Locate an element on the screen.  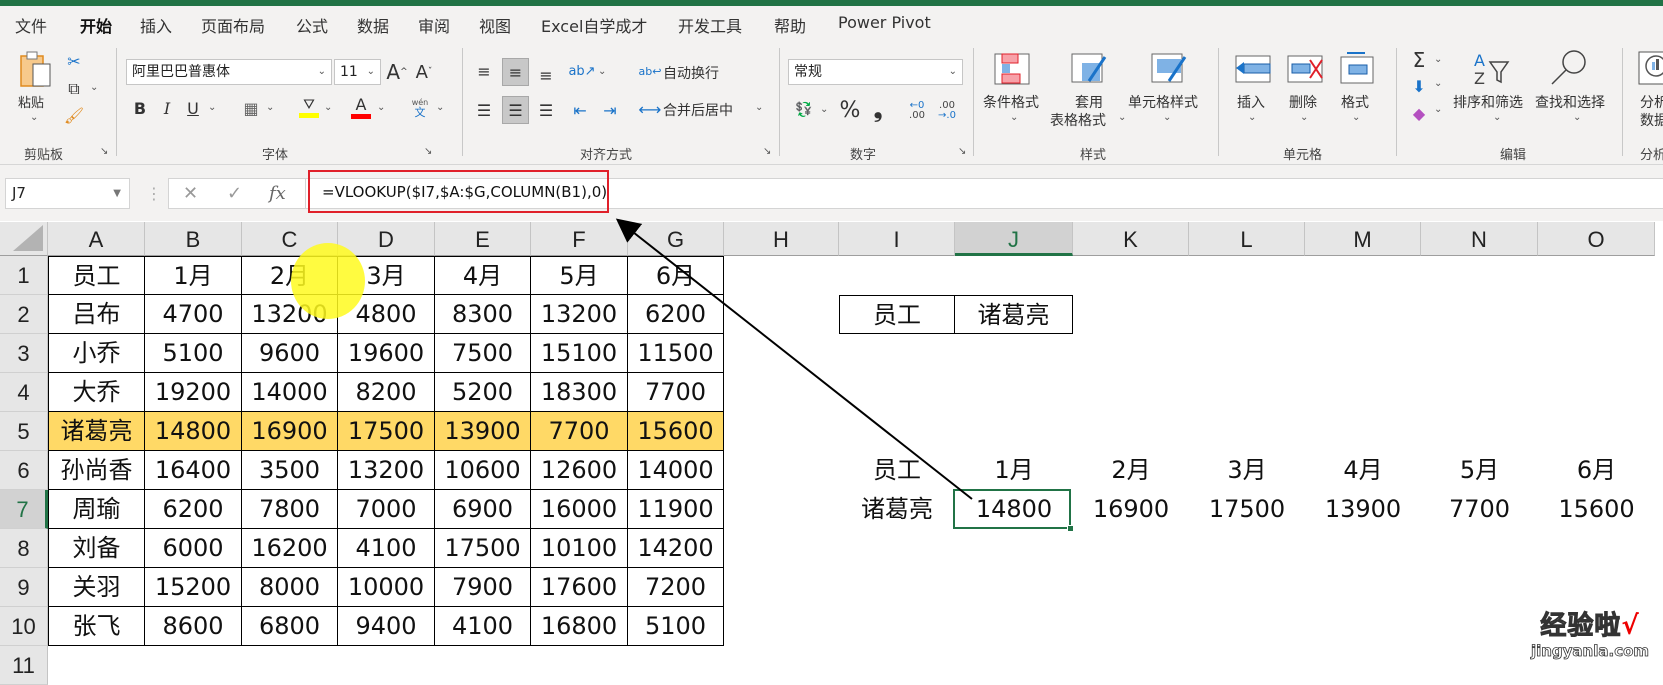
format-cells-button: 格式 is located at coordinates (1355, 102).